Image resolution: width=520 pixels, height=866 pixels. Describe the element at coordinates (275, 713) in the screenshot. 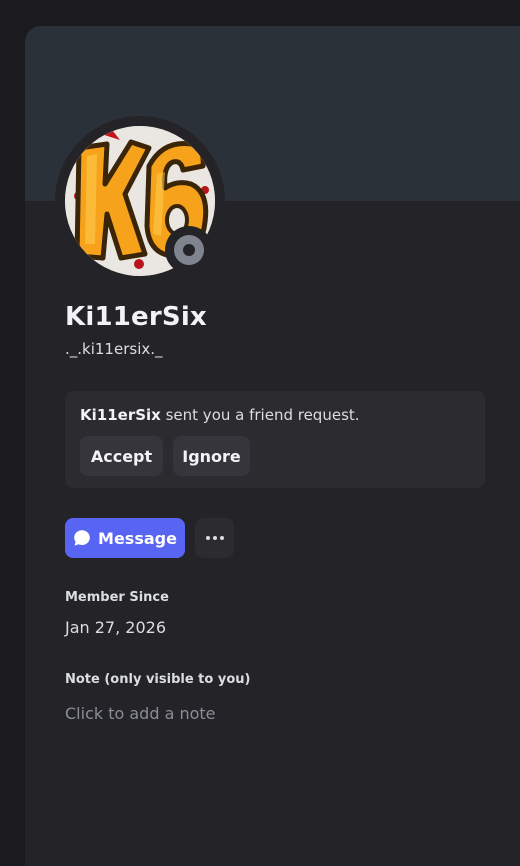

I see `note-input` at that location.